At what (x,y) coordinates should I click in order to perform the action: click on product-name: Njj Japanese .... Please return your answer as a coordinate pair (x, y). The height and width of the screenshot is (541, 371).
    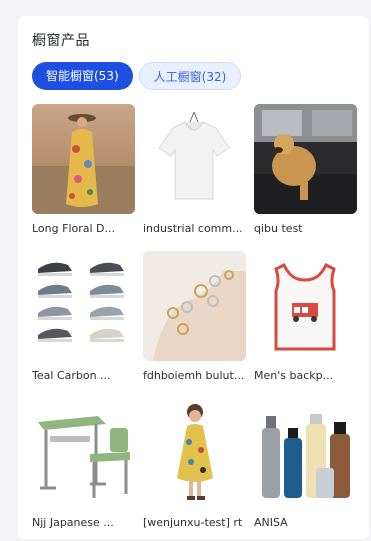
    Looking at the image, I should click on (73, 522).